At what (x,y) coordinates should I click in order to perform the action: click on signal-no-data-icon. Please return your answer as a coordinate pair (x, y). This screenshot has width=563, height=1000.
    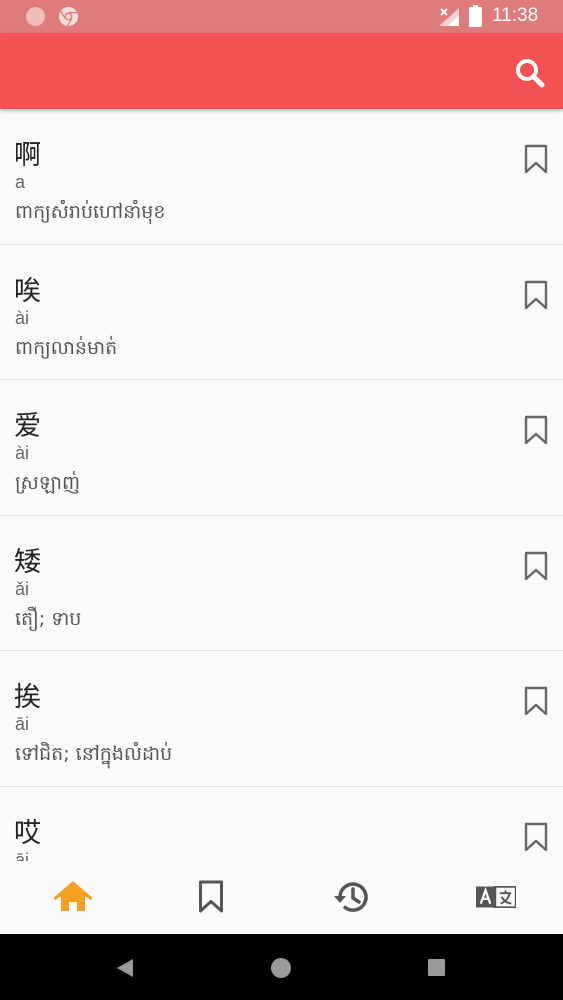
    Looking at the image, I should click on (449, 17).